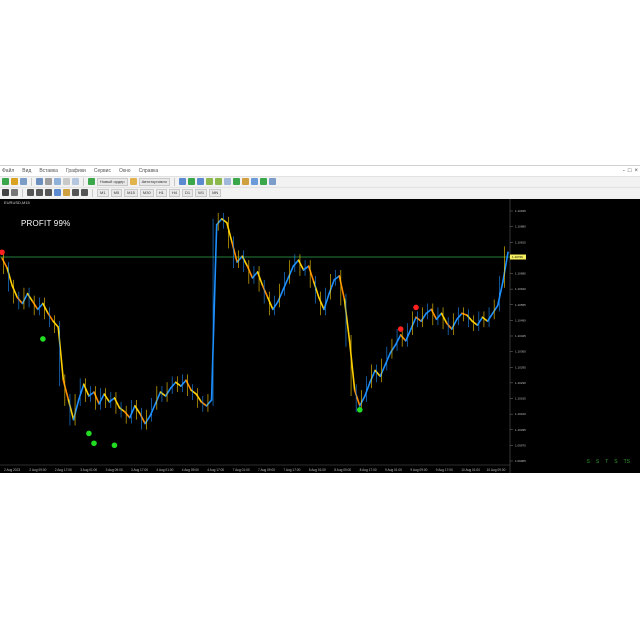  Describe the element at coordinates (624, 171) in the screenshot. I see `minimize-button: -` at that location.